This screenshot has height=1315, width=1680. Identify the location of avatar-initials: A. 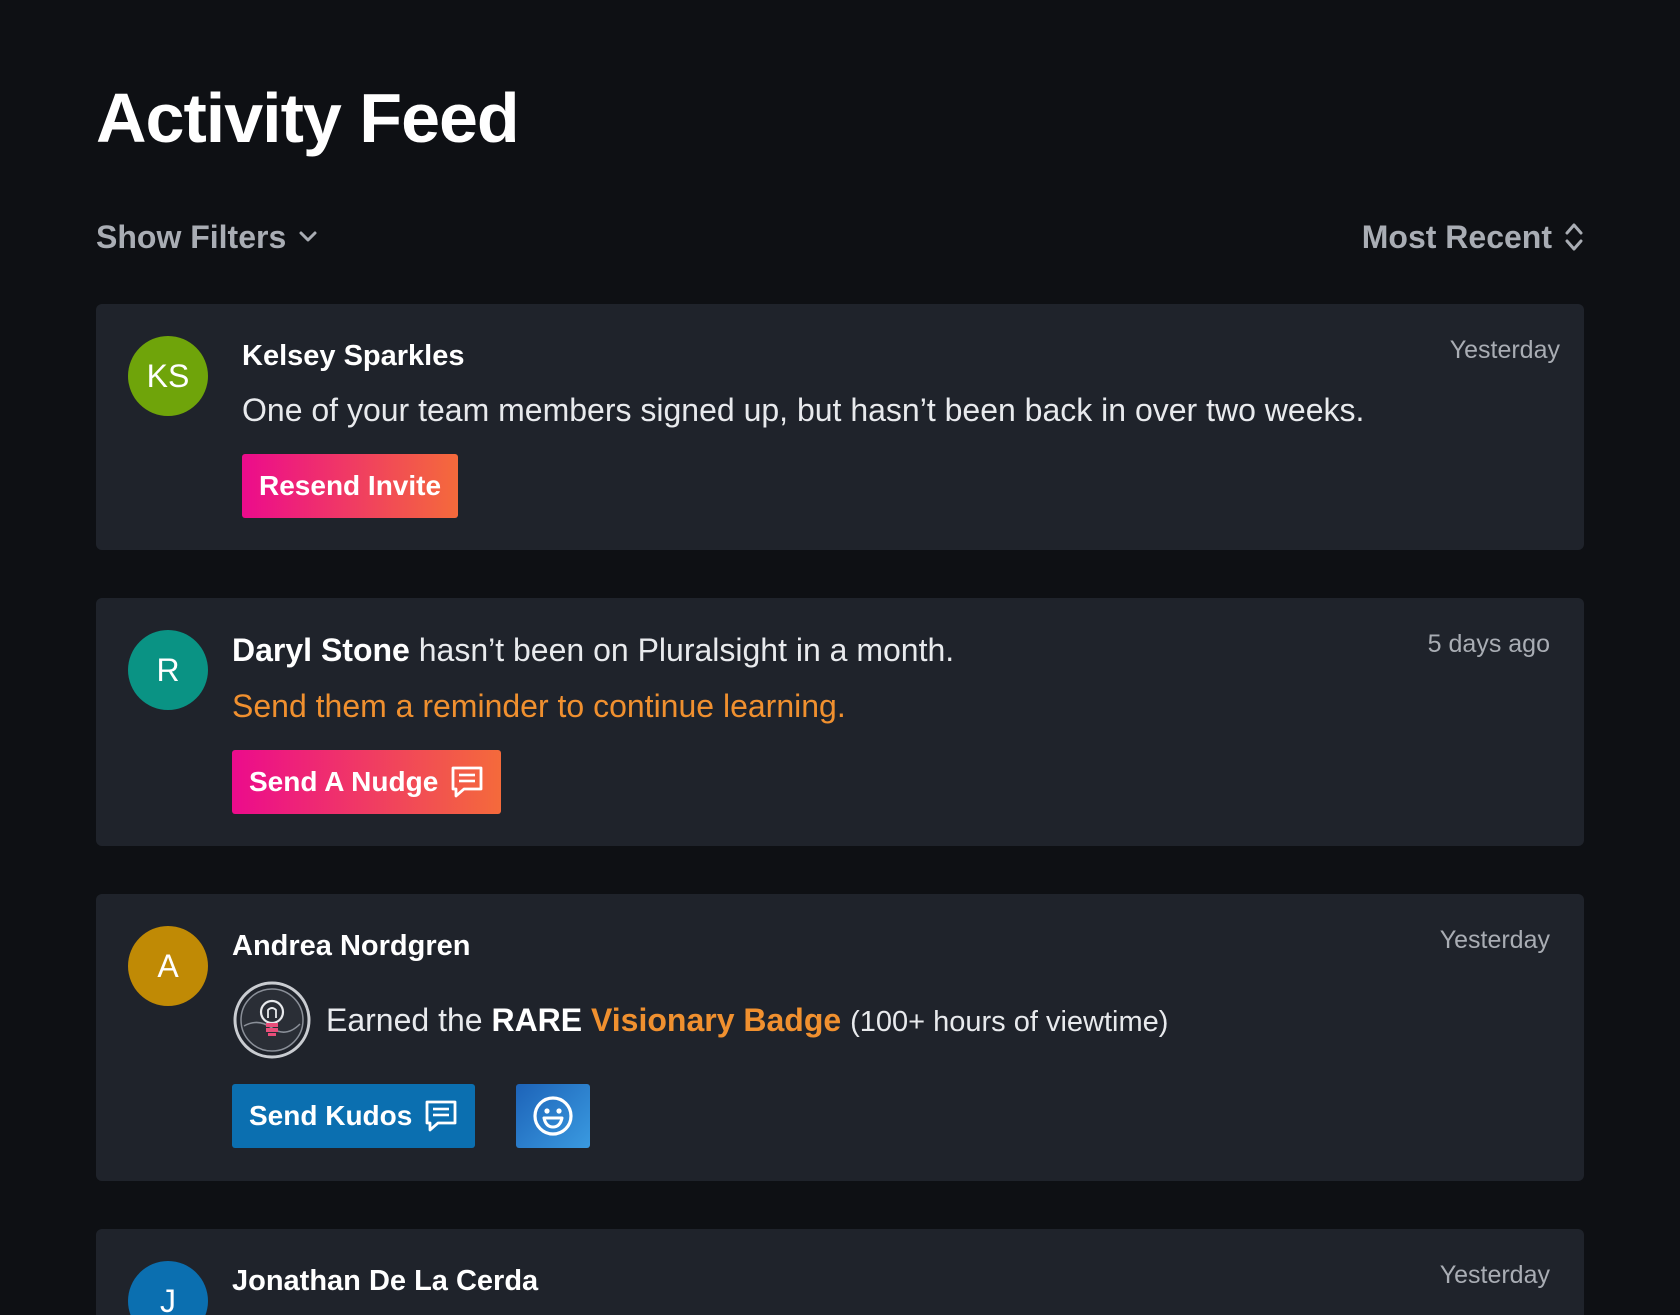
(168, 965).